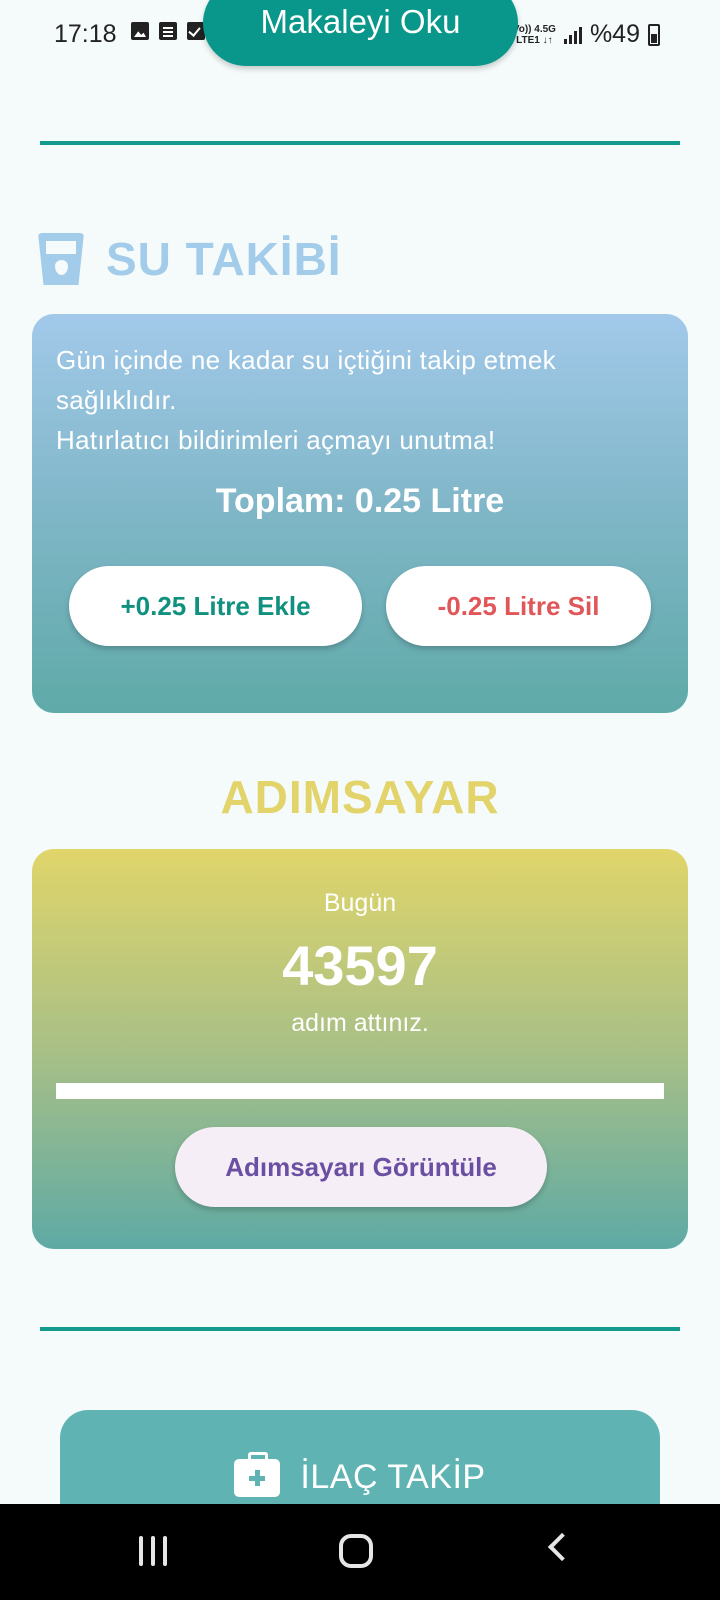  Describe the element at coordinates (360, 797) in the screenshot. I see `steps-title: ADIMSAYAR` at that location.